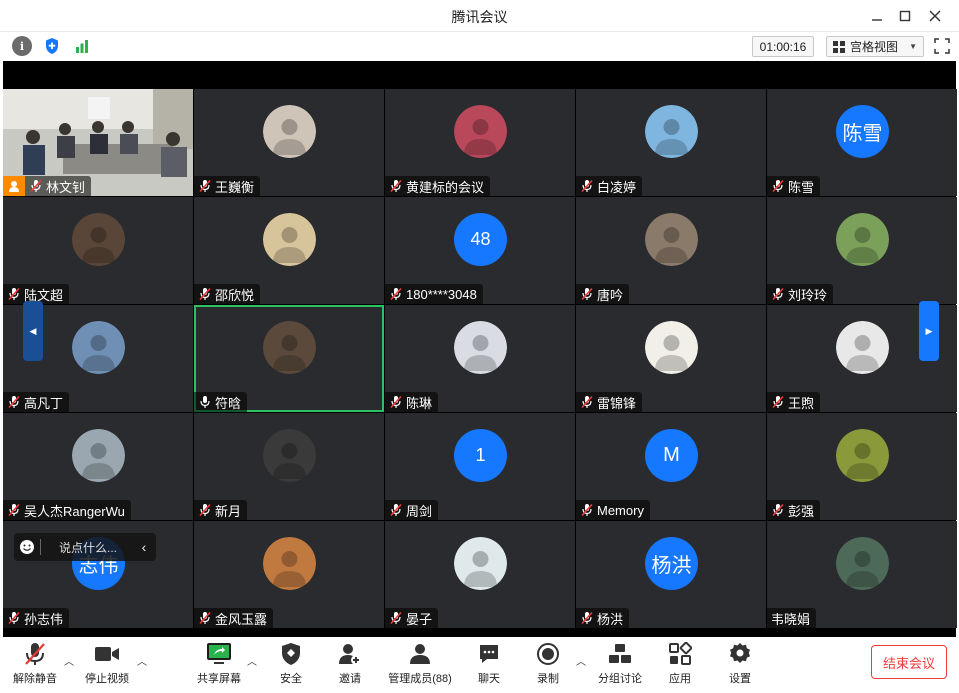  I want to click on participant-name-tag: 孙志伟, so click(36, 618).